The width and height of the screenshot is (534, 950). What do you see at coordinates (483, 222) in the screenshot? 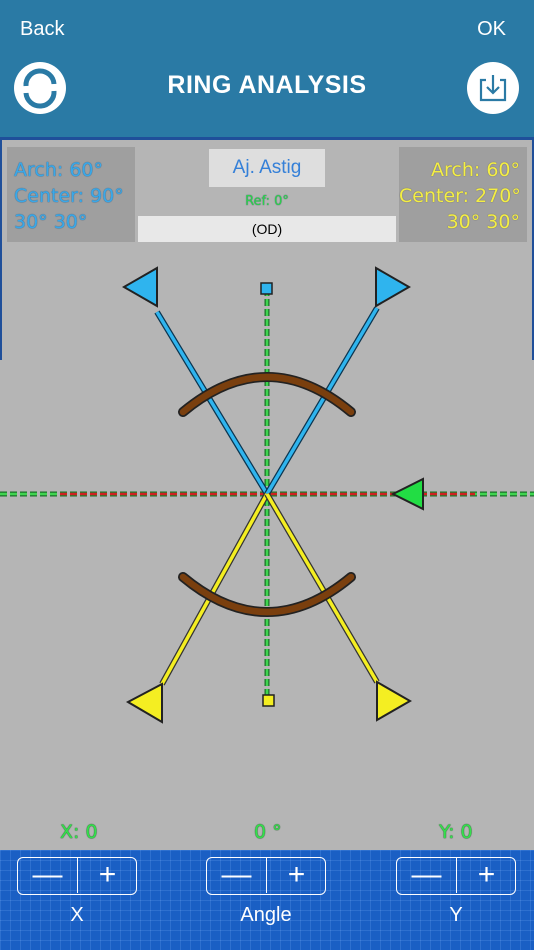
I see `right-angles-text: 30° 30°` at bounding box center [483, 222].